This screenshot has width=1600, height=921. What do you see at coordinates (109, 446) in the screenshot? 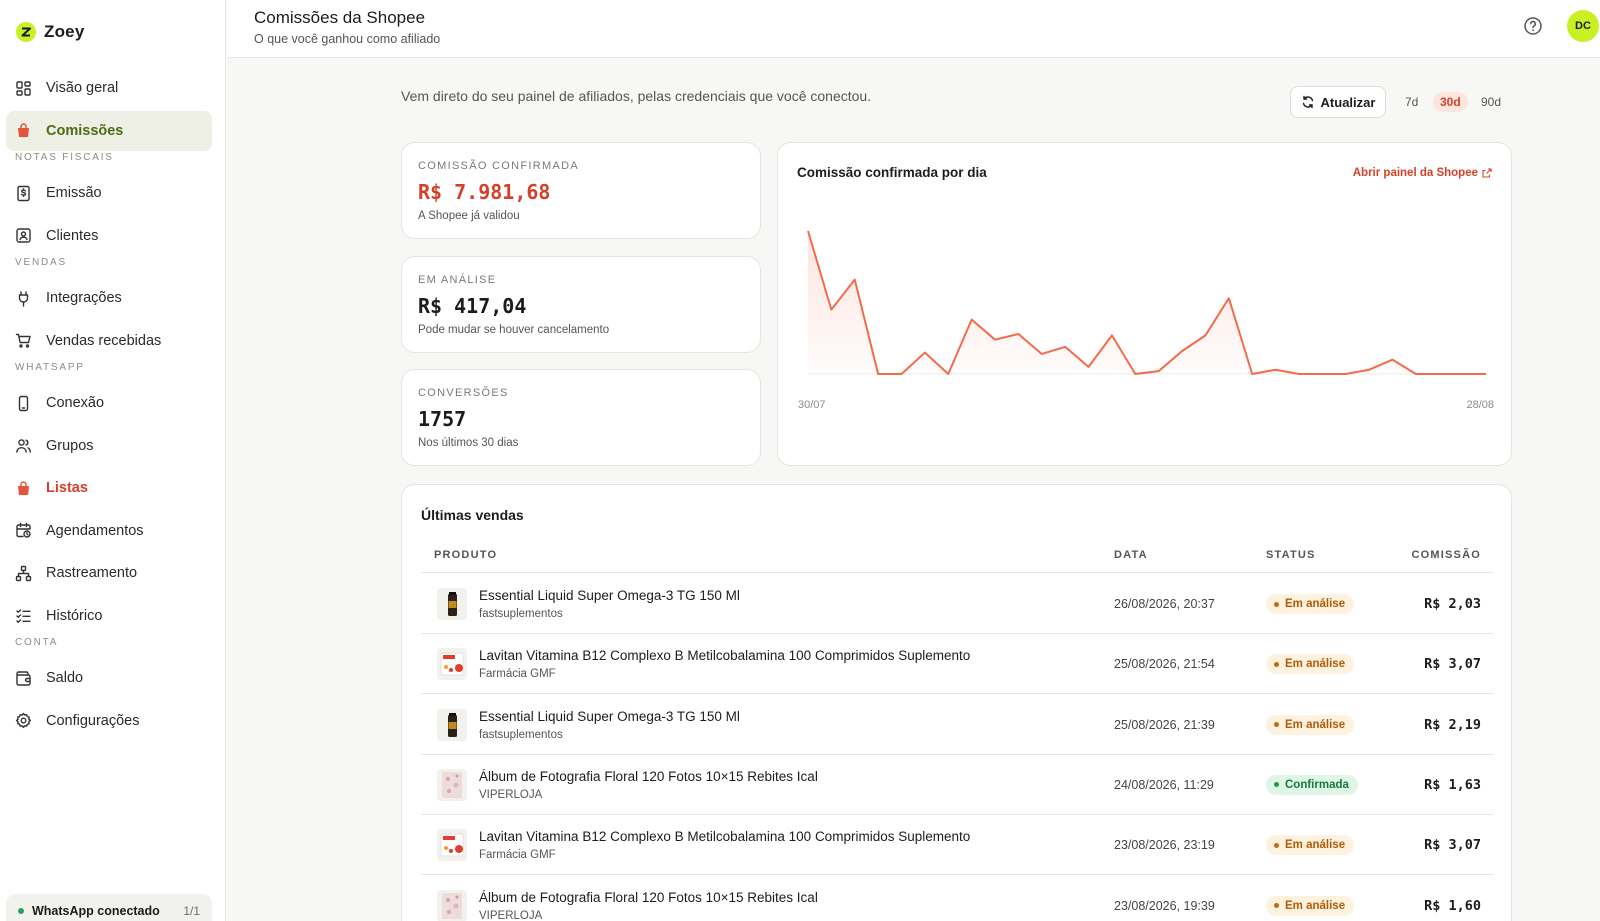
I see `sidebar-item-grupos: Grupos` at bounding box center [109, 446].